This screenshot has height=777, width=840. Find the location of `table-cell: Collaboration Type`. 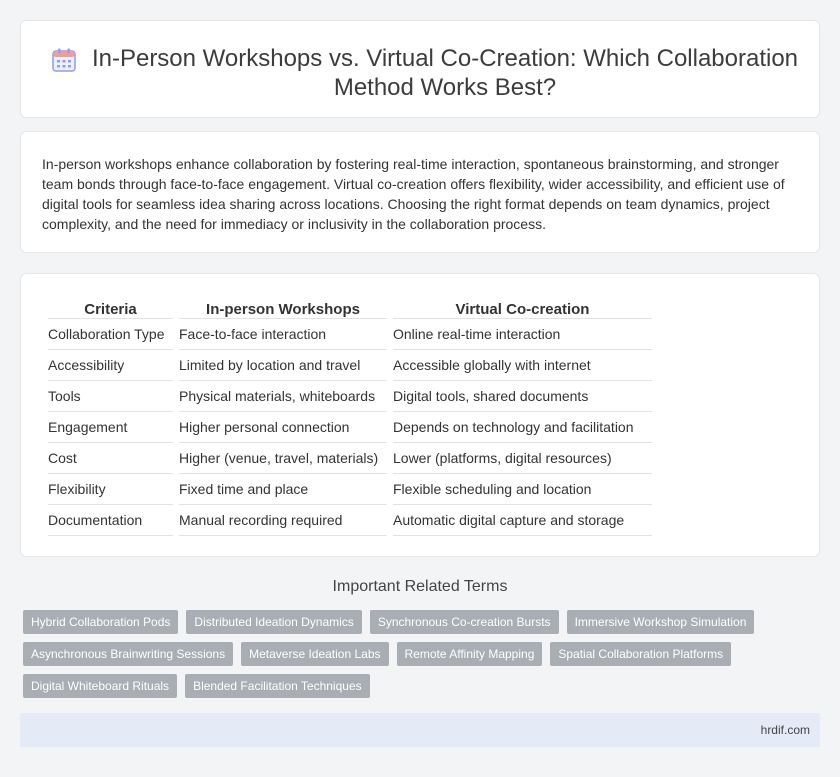

table-cell: Collaboration Type is located at coordinates (110, 334).